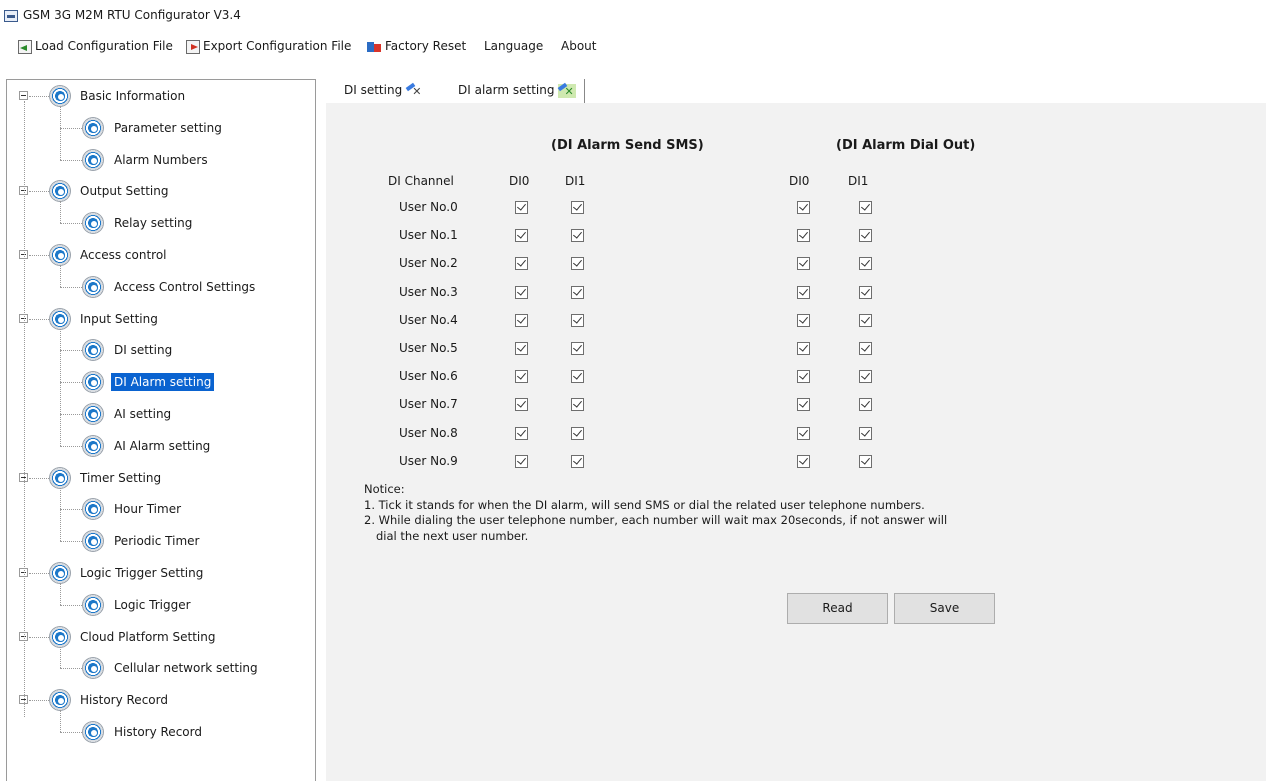  I want to click on tree-item: Periodic Timer, so click(156, 541).